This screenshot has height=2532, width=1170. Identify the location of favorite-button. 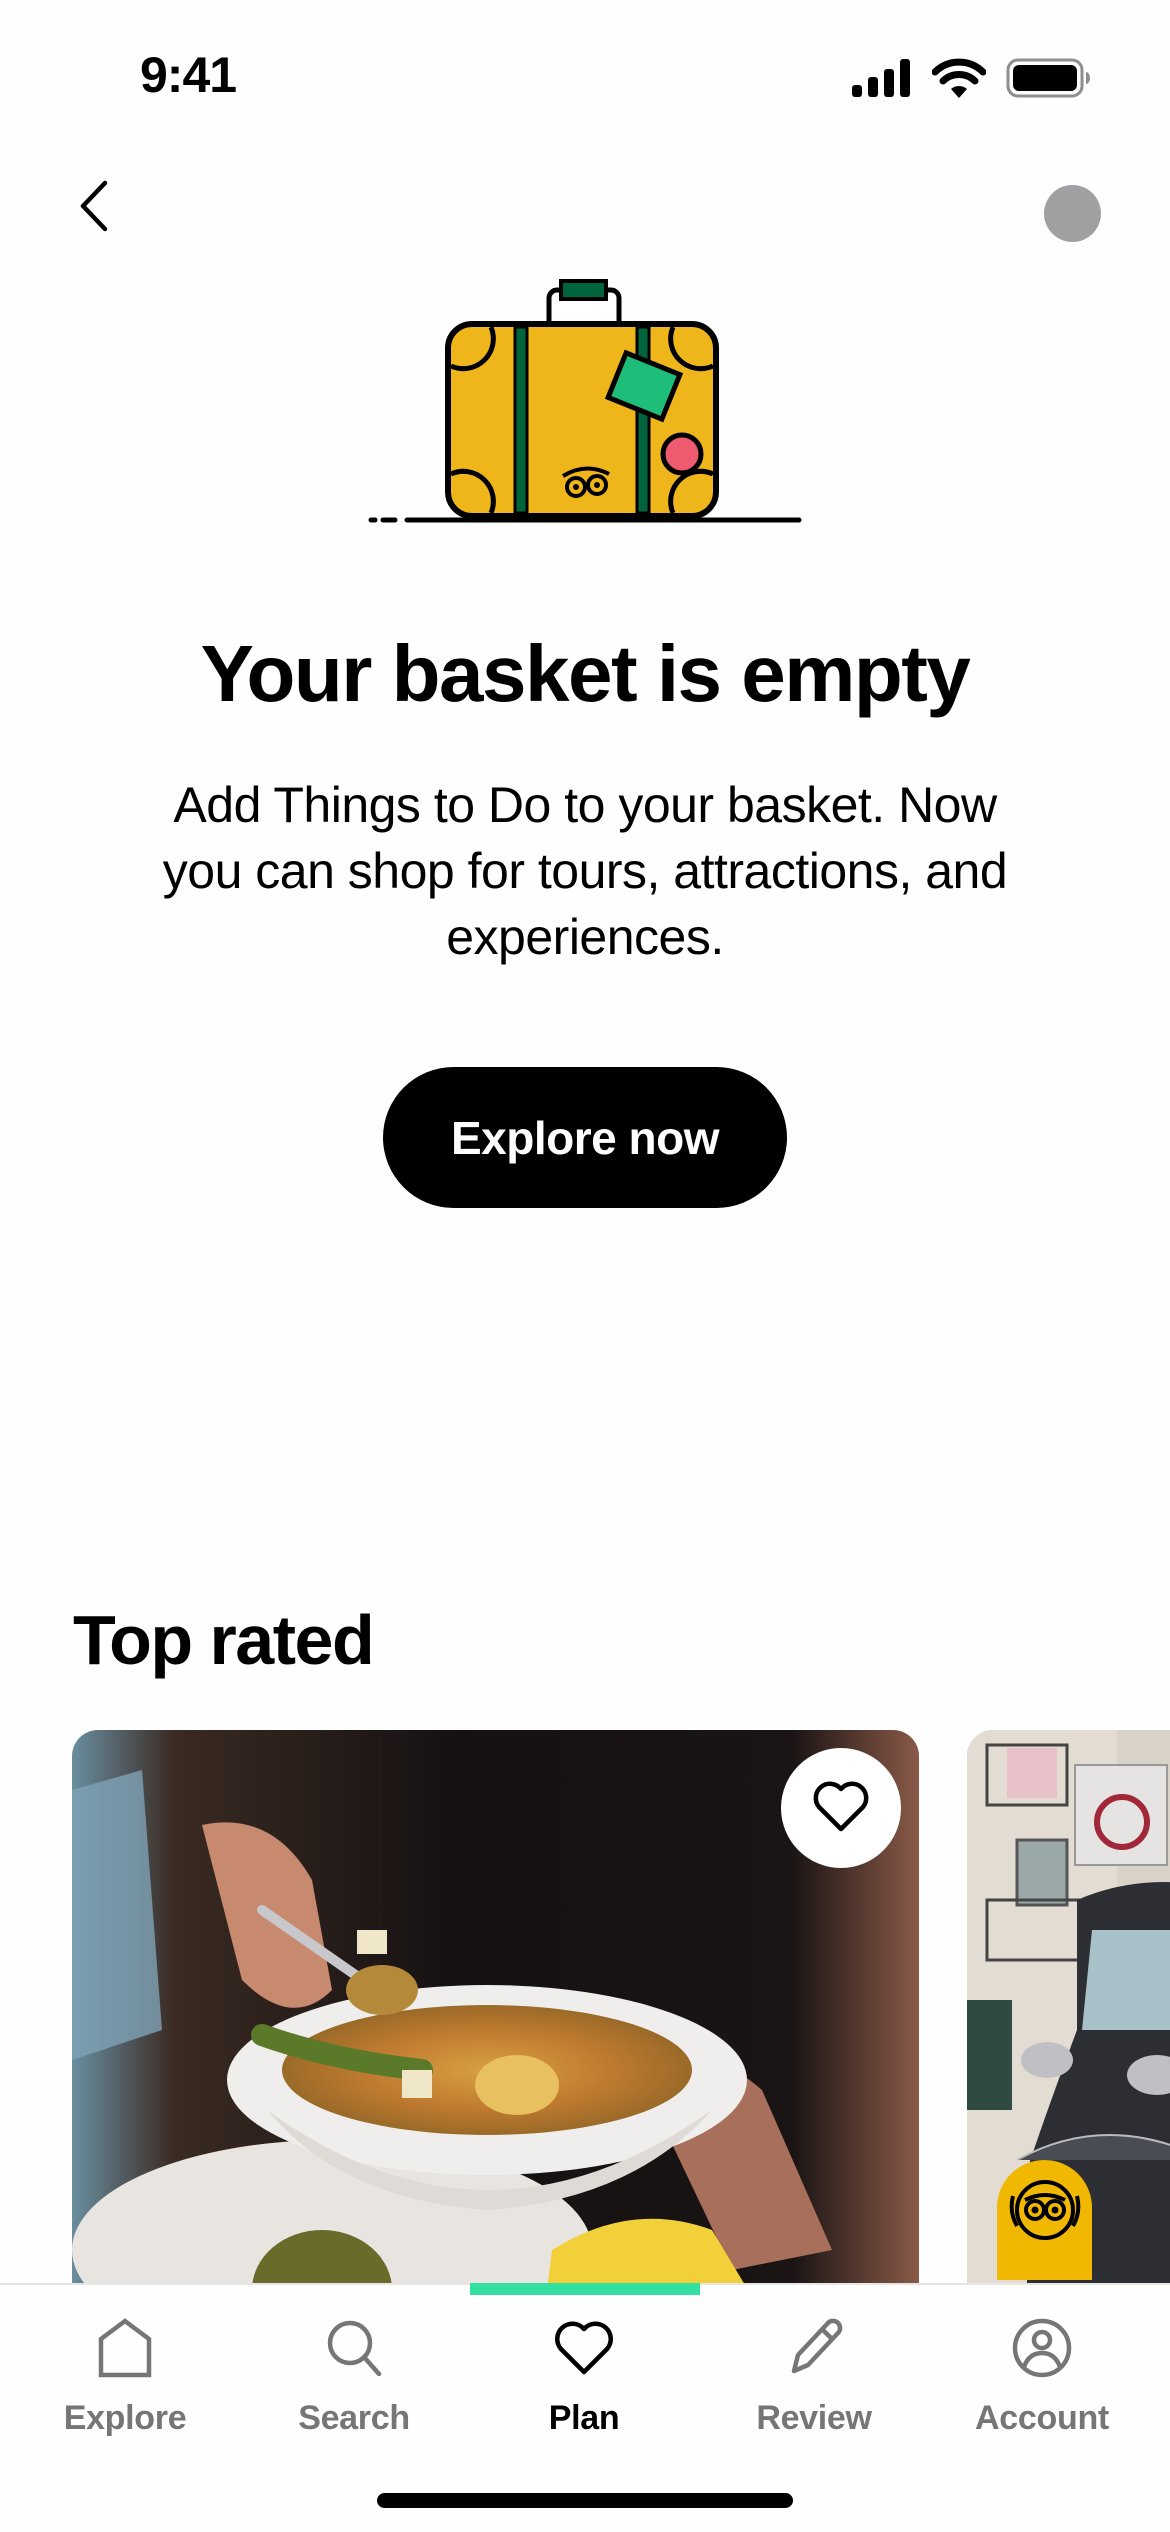
(841, 1808).